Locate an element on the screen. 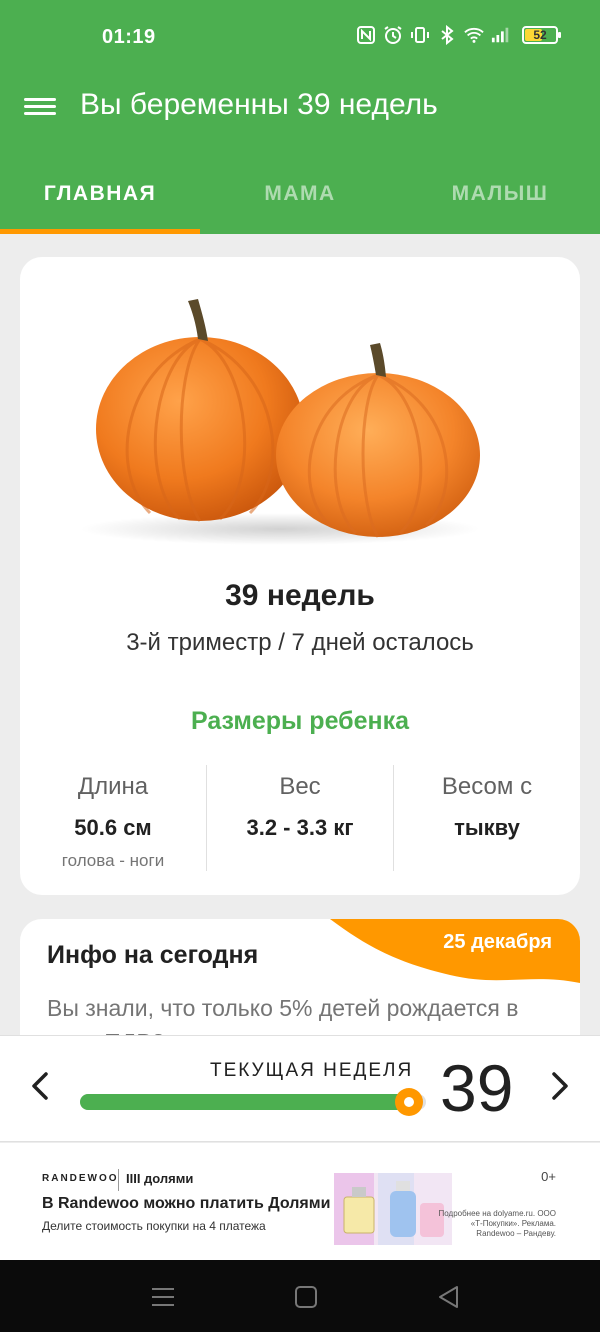 Image resolution: width=600 pixels, height=1332 pixels. stat-value: 50.6 см is located at coordinates (113, 827).